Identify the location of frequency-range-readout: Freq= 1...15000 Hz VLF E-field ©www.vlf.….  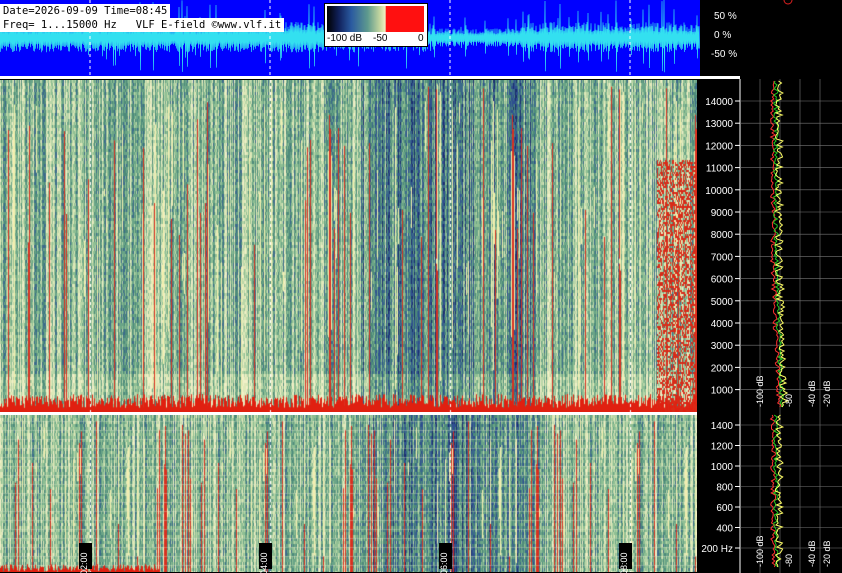
(142, 25).